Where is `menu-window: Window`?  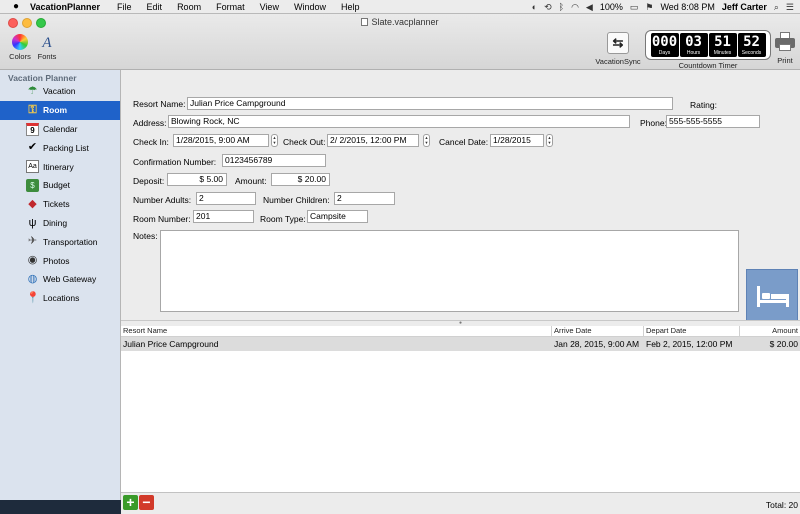 menu-window: Window is located at coordinates (310, 7).